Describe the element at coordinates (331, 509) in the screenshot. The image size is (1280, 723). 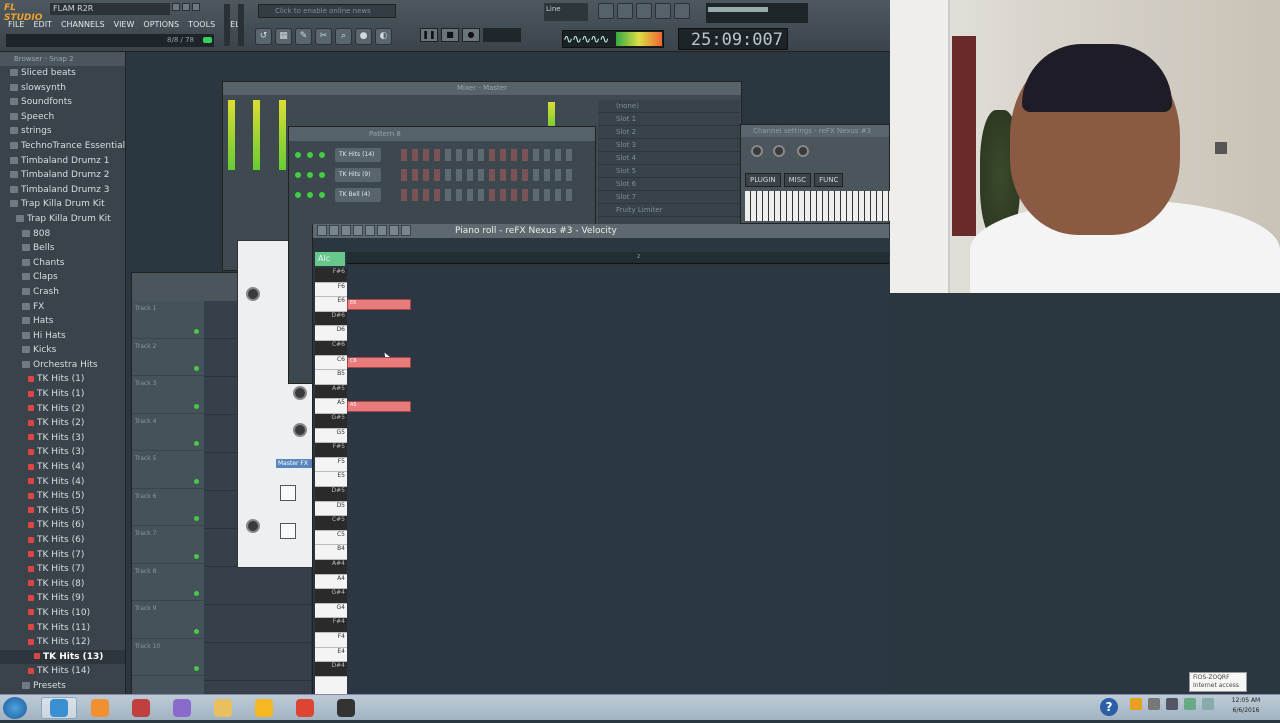
I see `piano-key: D5` at that location.